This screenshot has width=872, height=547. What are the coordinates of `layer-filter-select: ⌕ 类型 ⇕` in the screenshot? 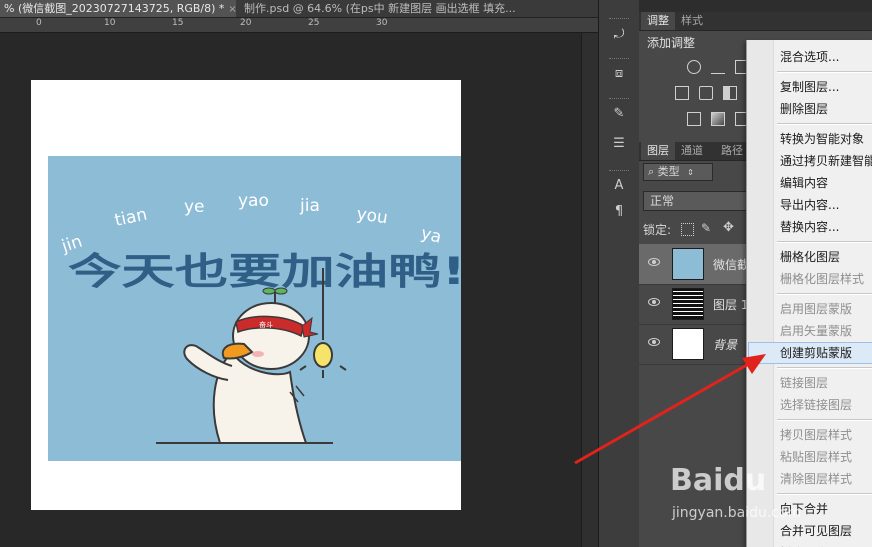 It's located at (678, 172).